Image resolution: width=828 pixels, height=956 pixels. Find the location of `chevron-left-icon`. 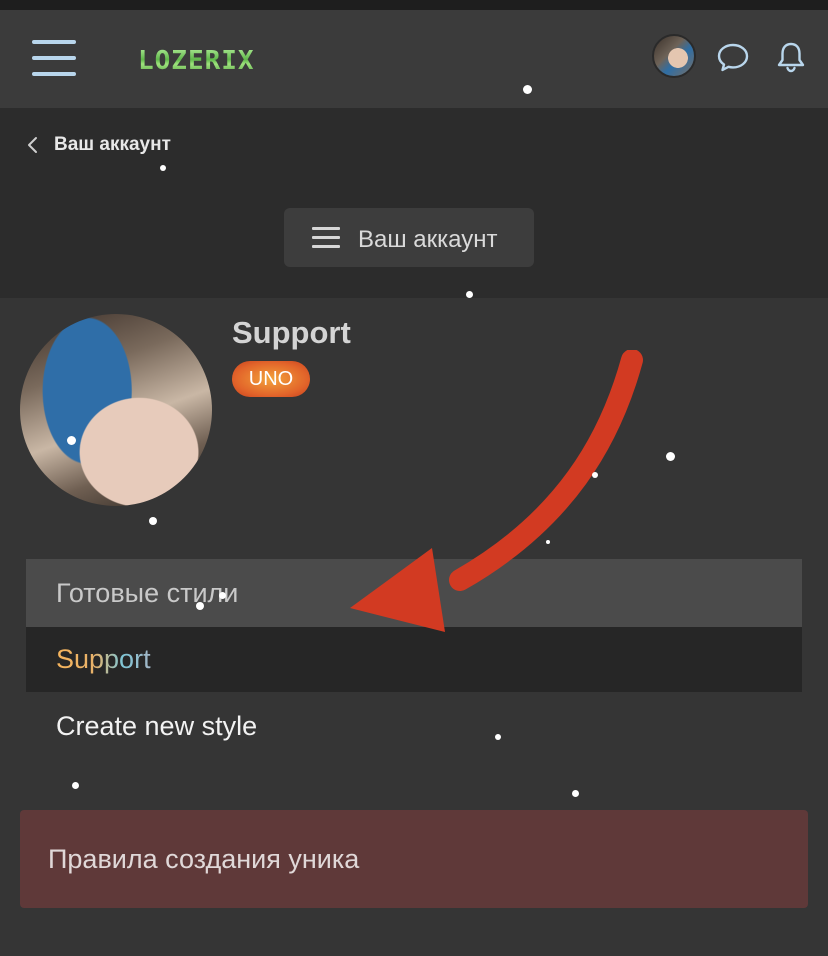

chevron-left-icon is located at coordinates (32, 145).